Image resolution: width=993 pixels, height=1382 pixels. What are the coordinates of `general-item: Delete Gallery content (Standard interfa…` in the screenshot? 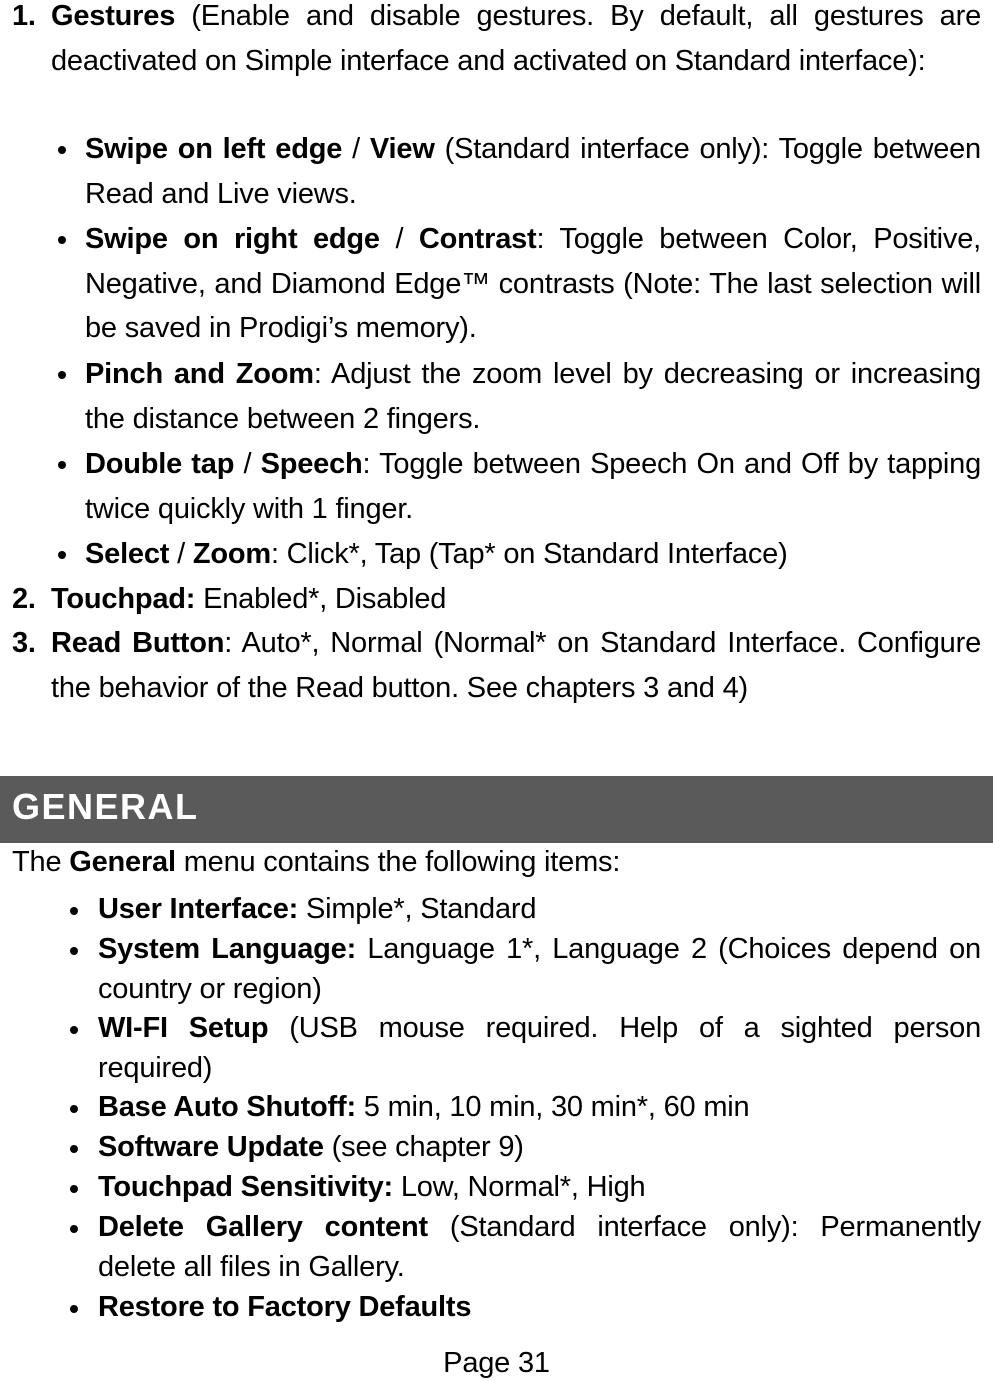 It's located at (521, 1247).